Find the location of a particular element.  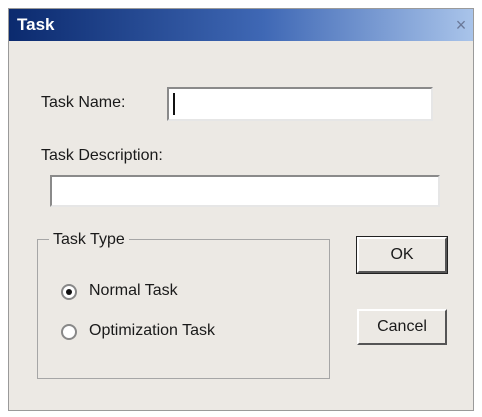

optimization-task-radio is located at coordinates (69, 332).